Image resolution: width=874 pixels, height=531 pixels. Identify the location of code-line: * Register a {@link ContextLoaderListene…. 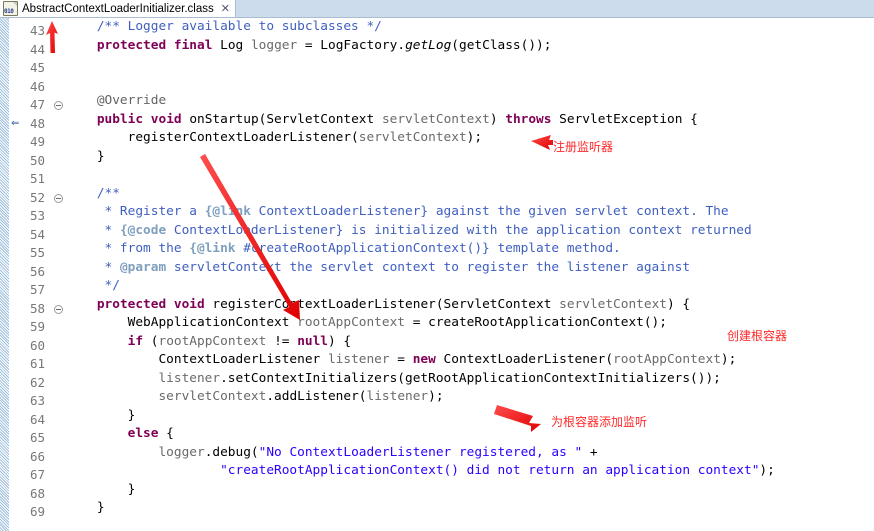
(470, 212).